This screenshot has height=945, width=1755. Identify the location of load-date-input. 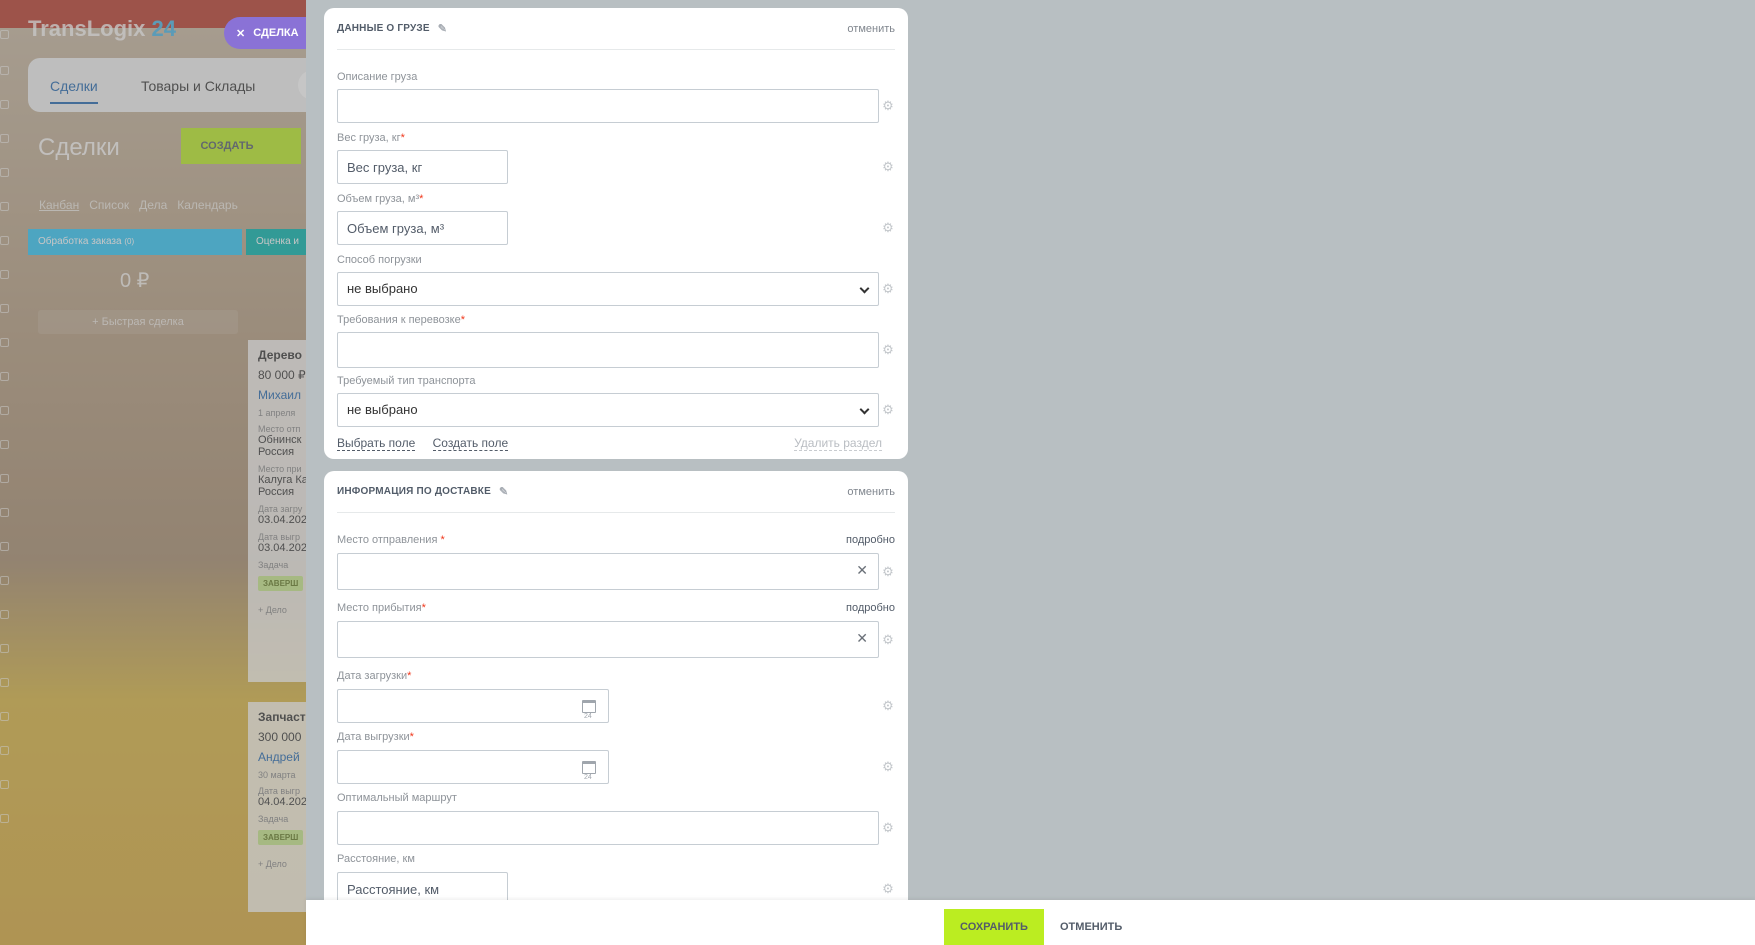
(473, 711).